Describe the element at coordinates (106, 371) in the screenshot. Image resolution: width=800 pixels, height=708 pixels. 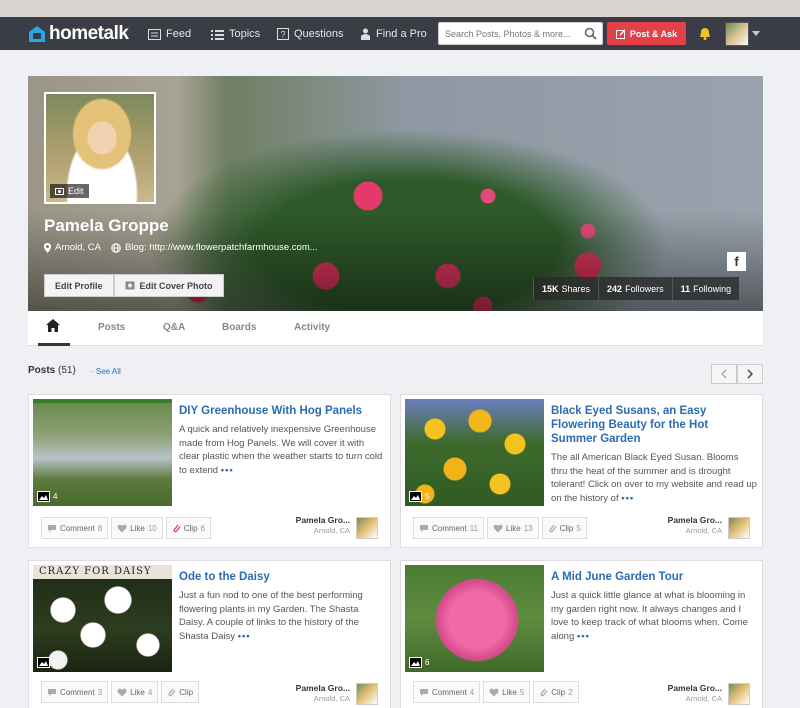
I see `see-all-link: · See All` at that location.